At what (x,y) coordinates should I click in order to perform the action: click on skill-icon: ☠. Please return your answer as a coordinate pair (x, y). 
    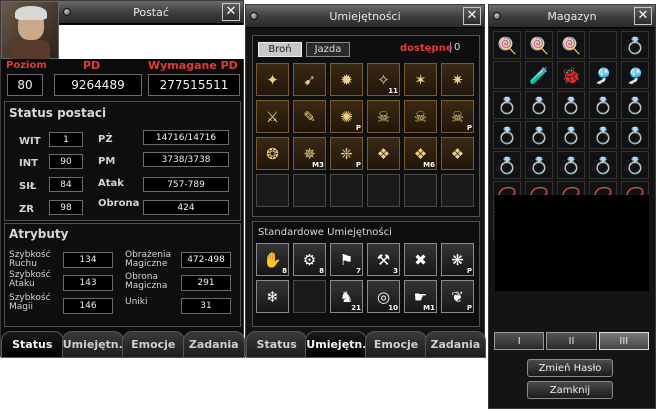
    Looking at the image, I should click on (457, 116).